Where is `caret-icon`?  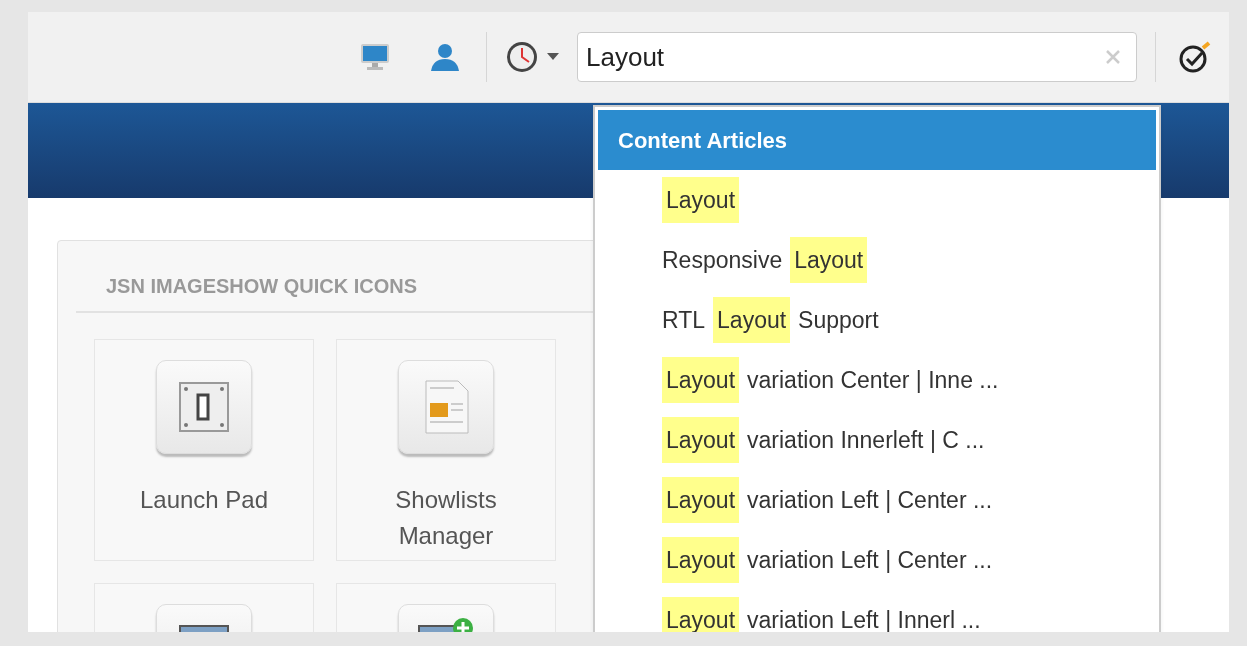 caret-icon is located at coordinates (553, 57).